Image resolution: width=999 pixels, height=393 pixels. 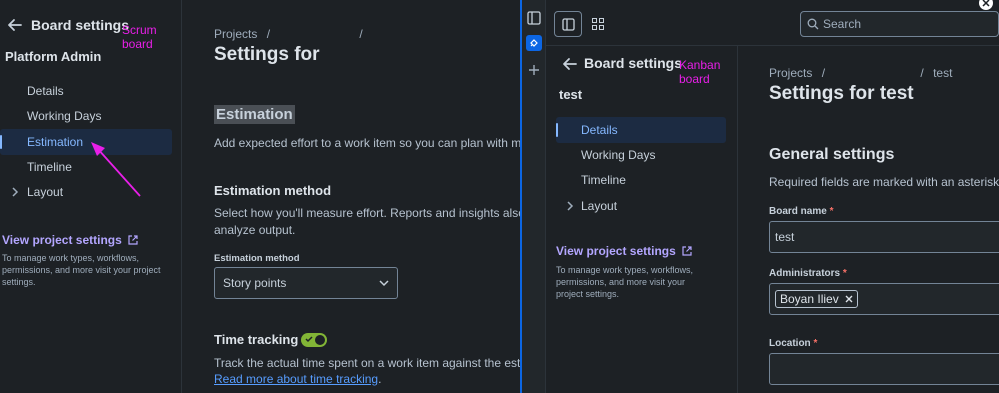 I want to click on estimation-method-select: Story points, so click(x=306, y=283).